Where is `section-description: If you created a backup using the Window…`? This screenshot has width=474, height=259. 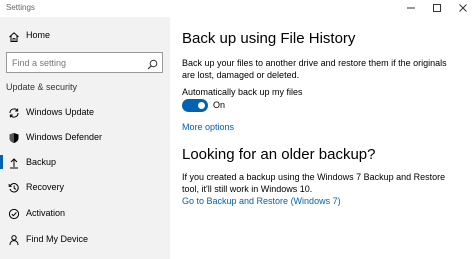
section-description: If you created a backup using the Window… is located at coordinates (314, 183).